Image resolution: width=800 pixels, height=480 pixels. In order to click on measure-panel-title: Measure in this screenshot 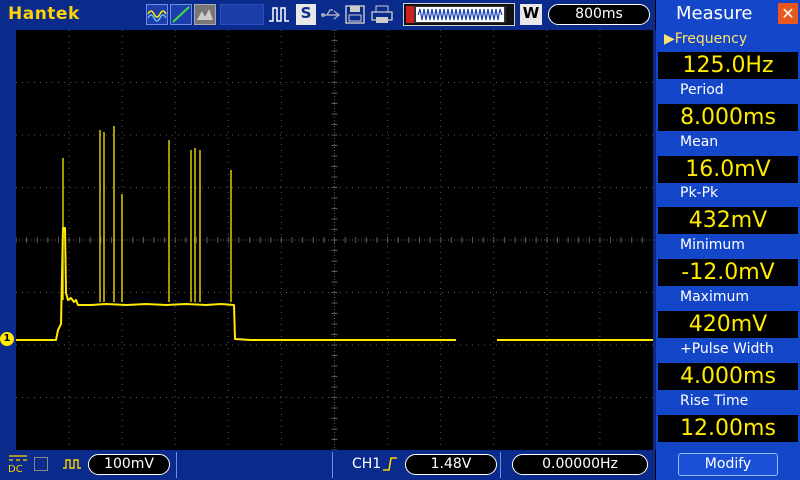, I will do `click(714, 13)`.